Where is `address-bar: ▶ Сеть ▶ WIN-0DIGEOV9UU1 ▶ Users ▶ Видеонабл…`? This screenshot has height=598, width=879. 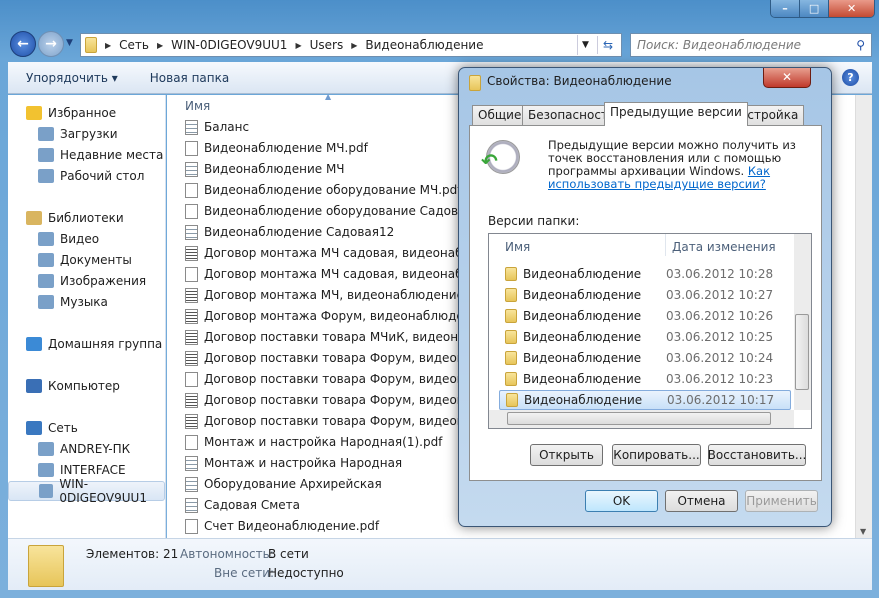 address-bar: ▶ Сеть ▶ WIN-0DIGEOV9UU1 ▶ Users ▶ Видеонабл… is located at coordinates (351, 45).